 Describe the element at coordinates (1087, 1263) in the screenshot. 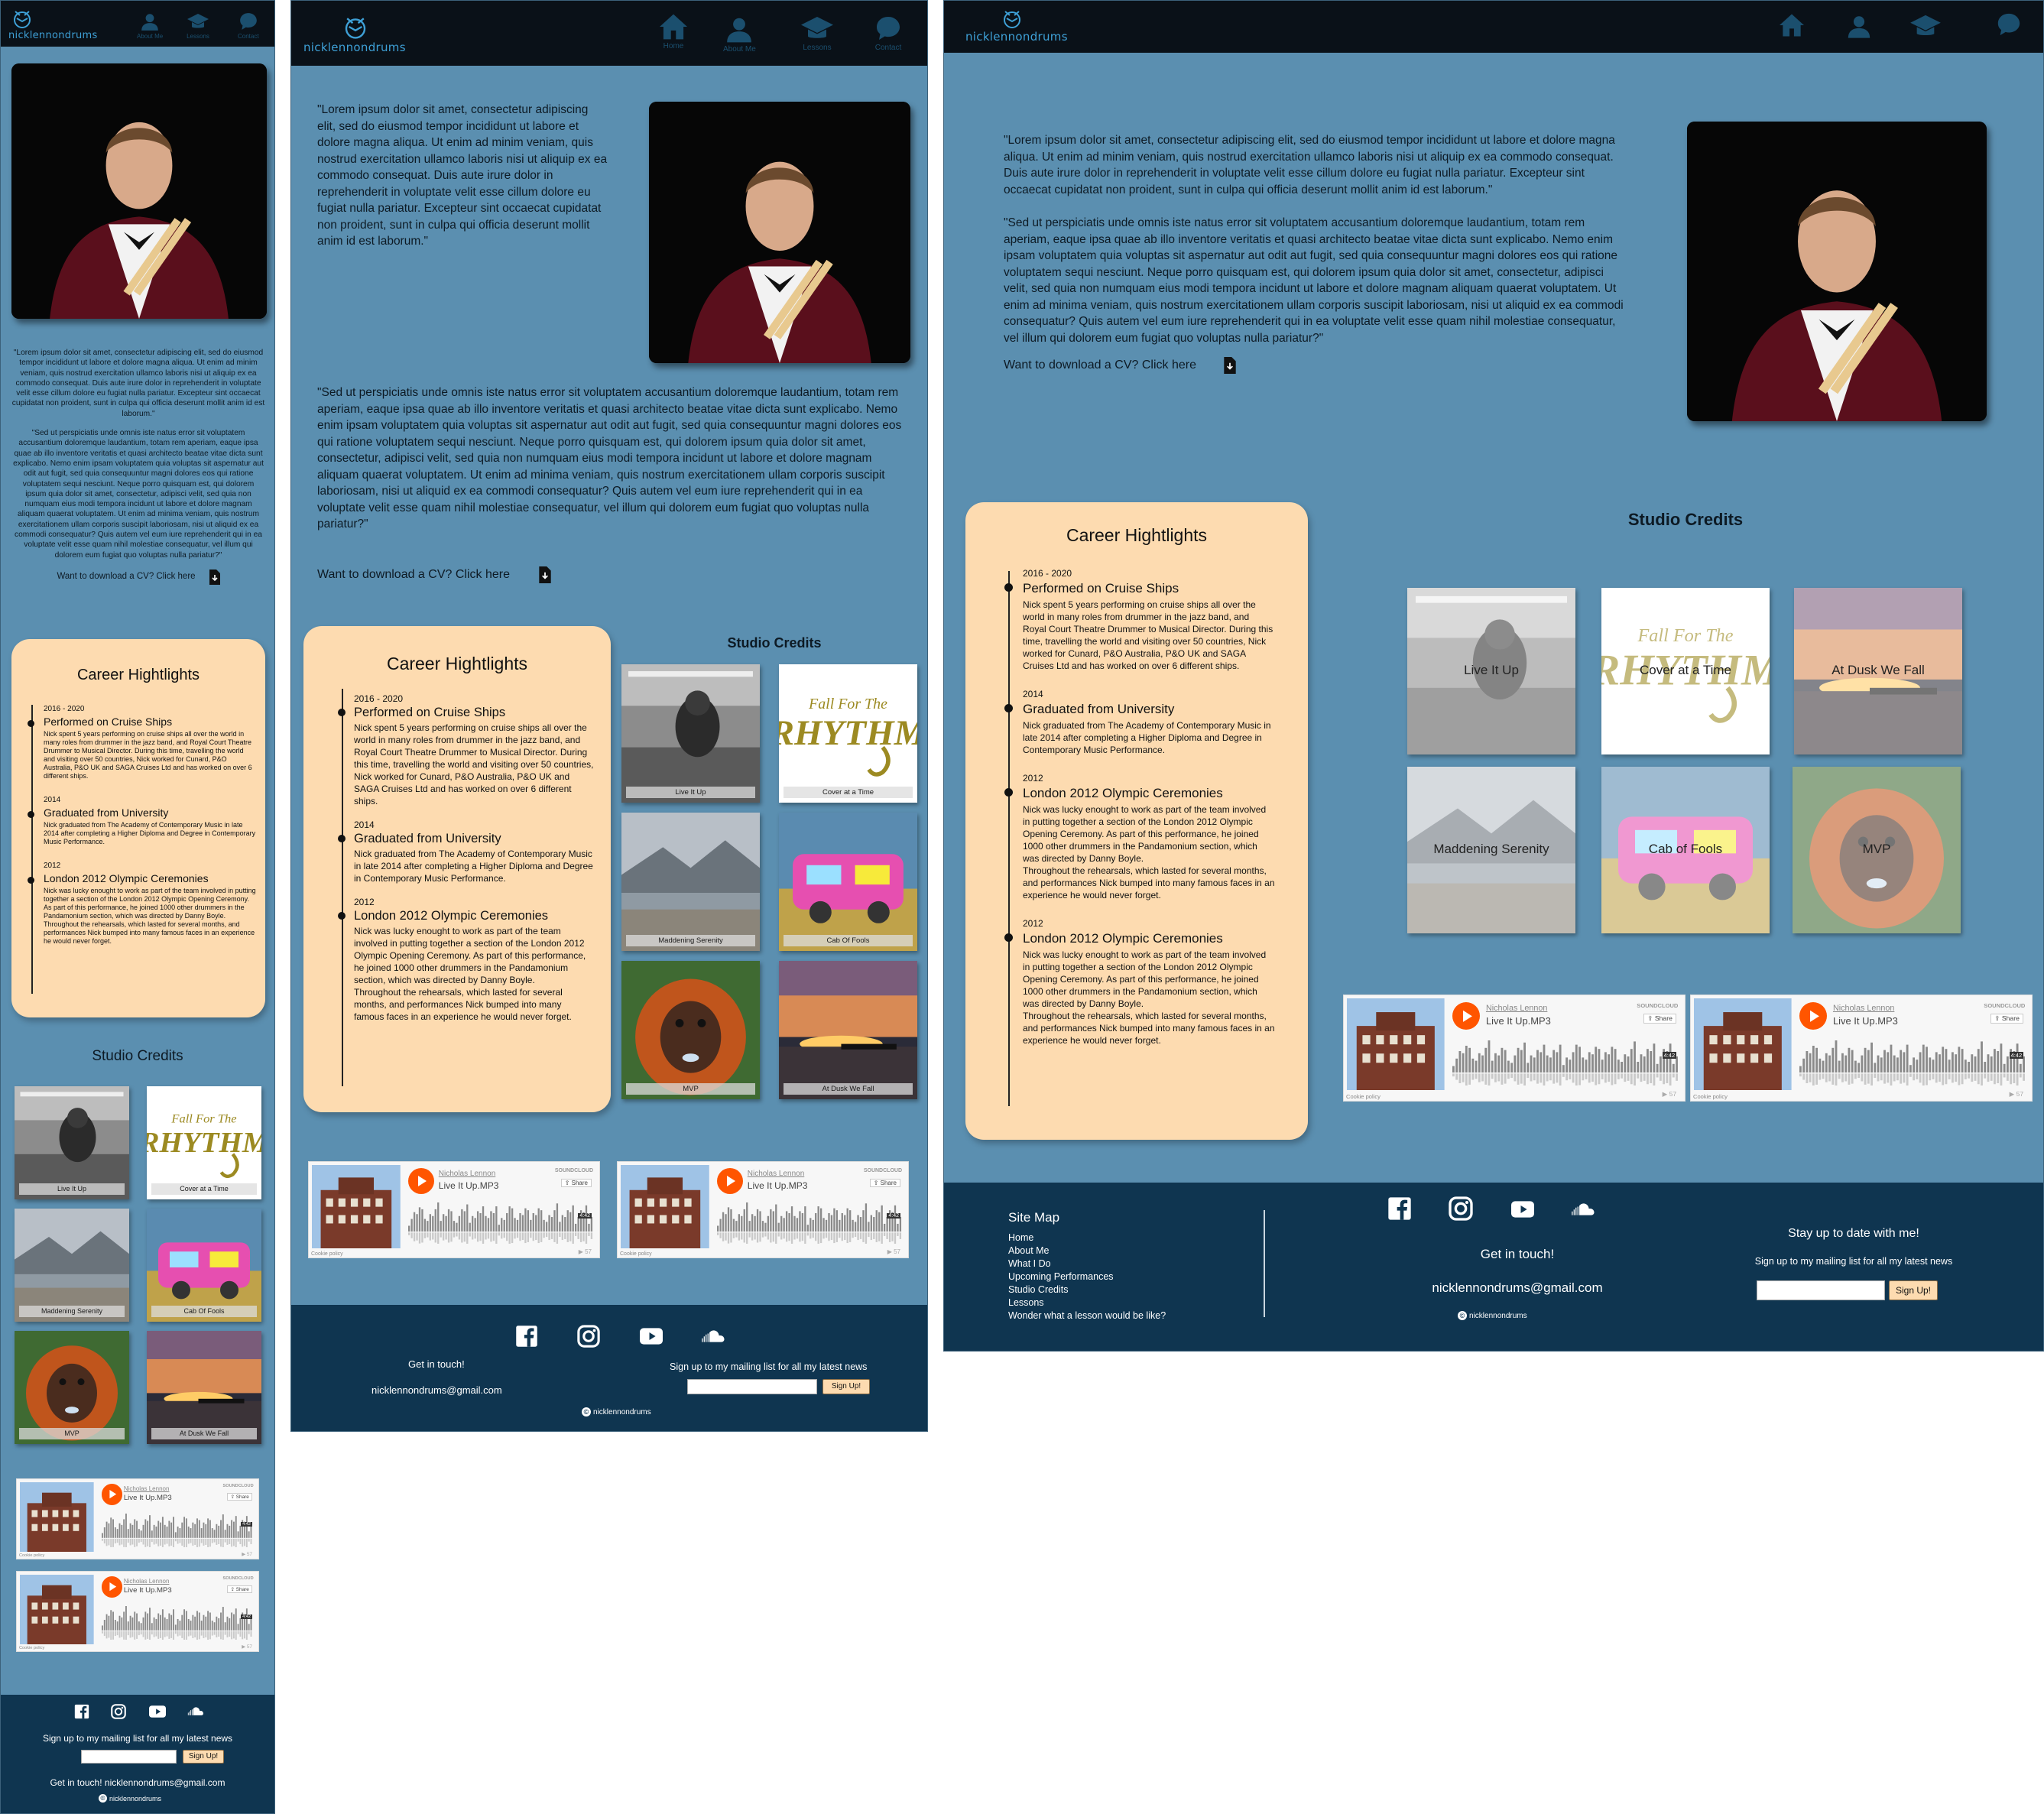

I see `sitemap-link: What I Do` at that location.